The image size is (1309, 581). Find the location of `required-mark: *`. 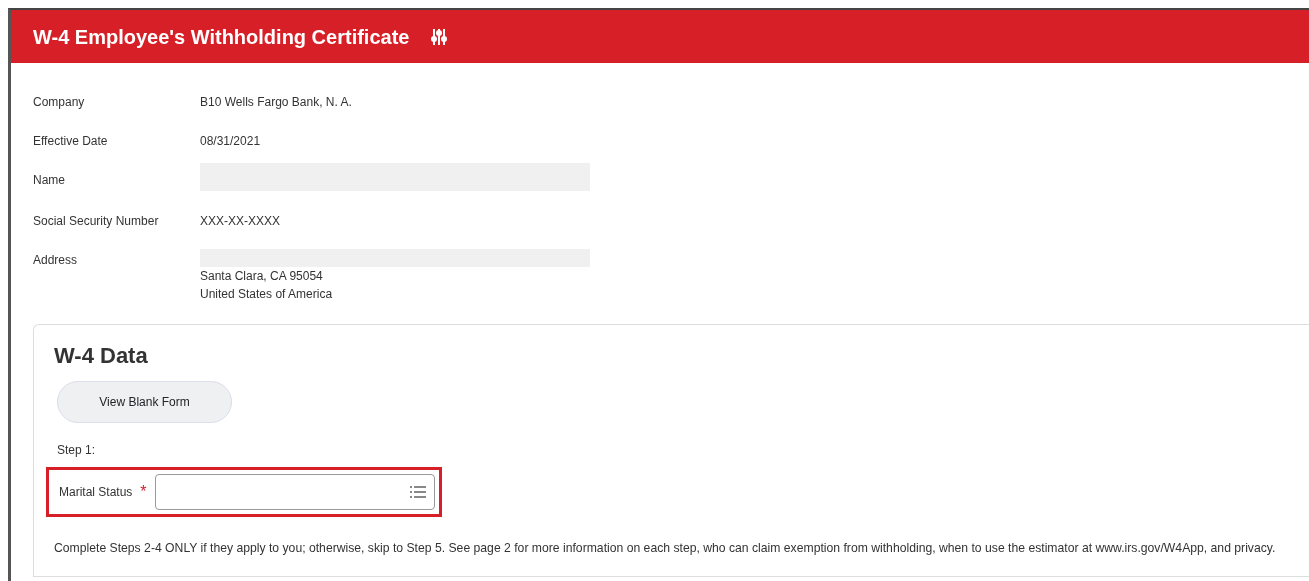

required-mark: * is located at coordinates (143, 492).